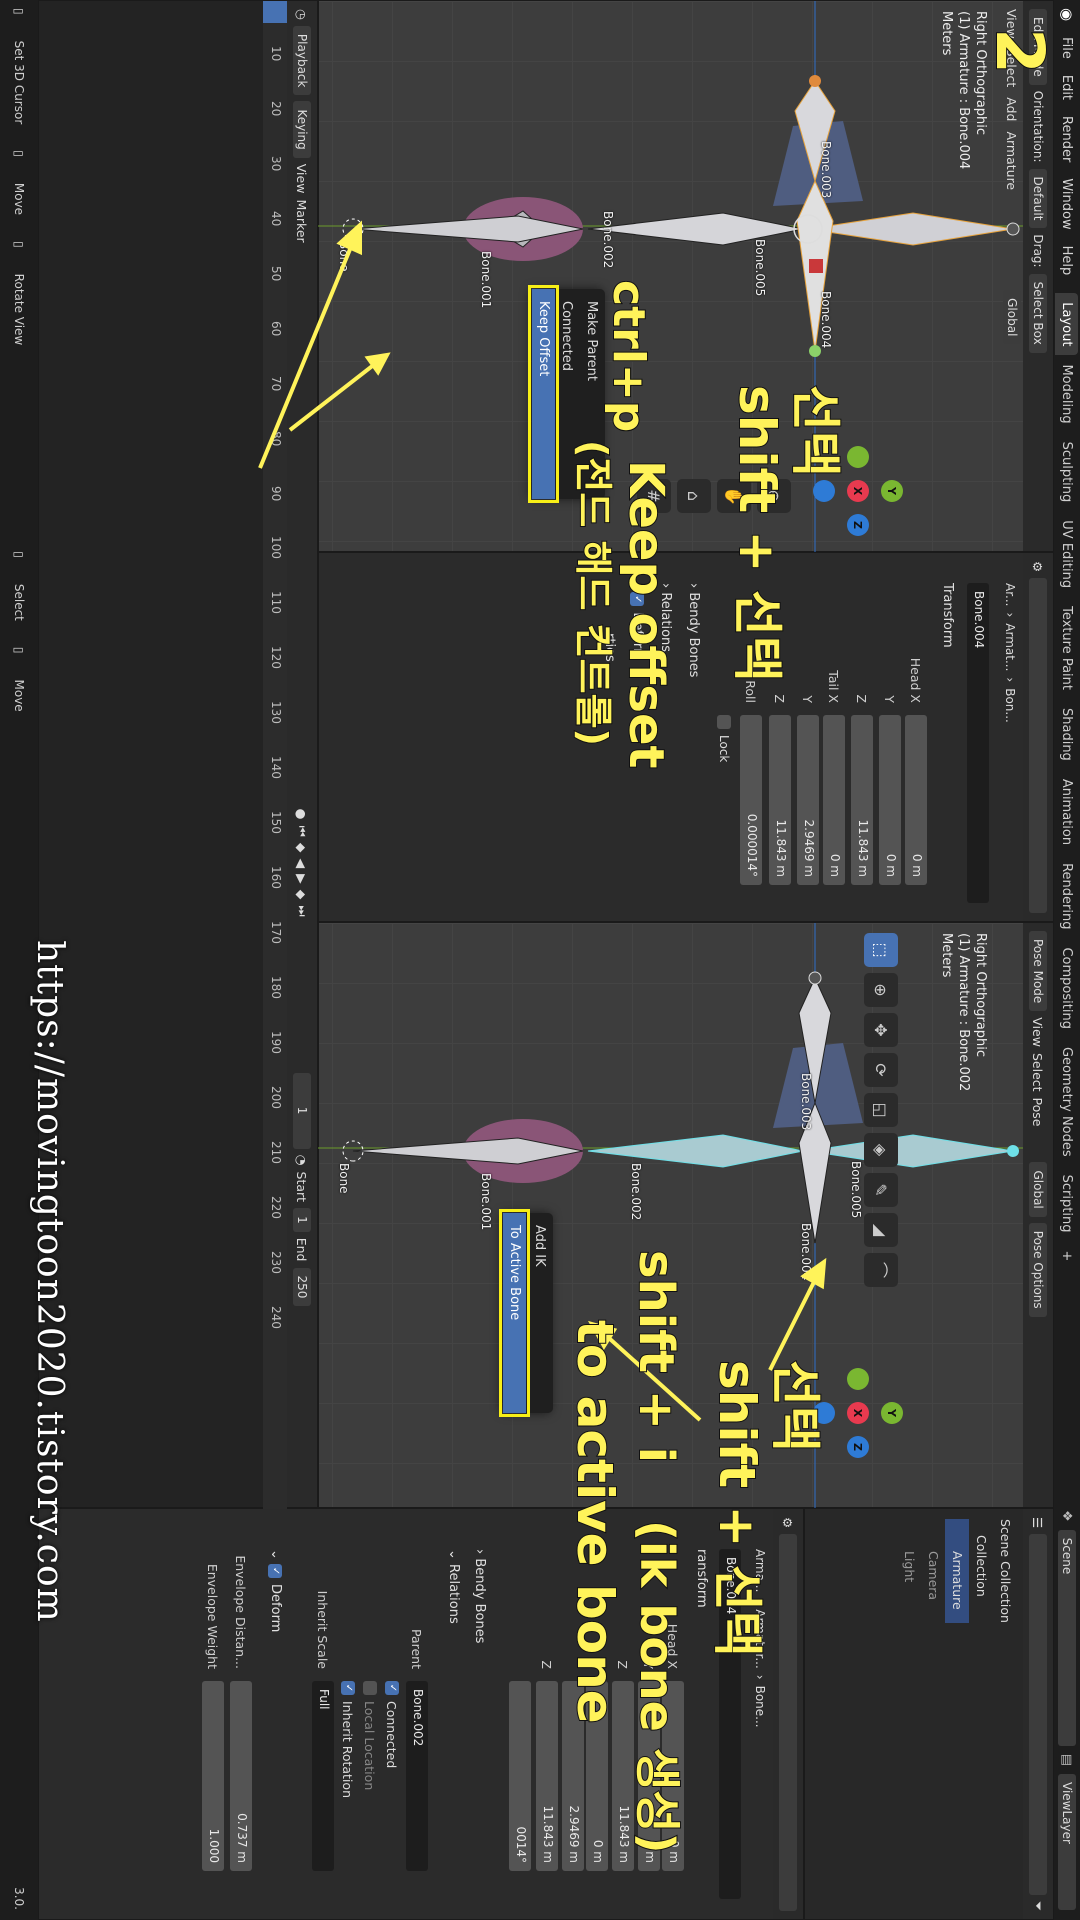 The image size is (1080, 1920). What do you see at coordinates (1067, 324) in the screenshot?
I see `tab-layout: Layout` at bounding box center [1067, 324].